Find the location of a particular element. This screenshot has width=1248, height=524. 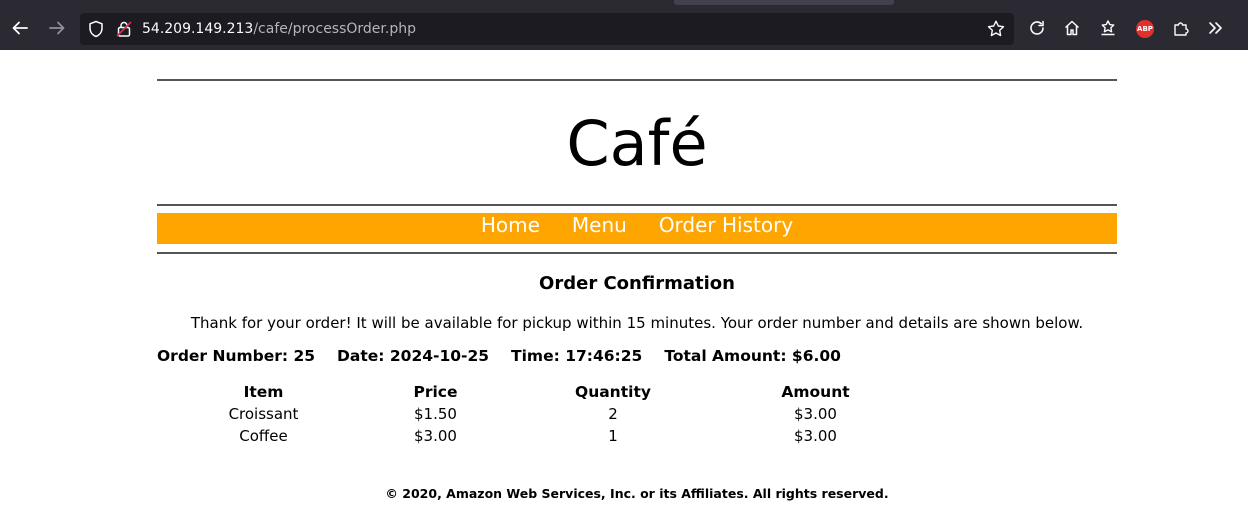

order-total: Total Amount: $6.00 is located at coordinates (752, 356).